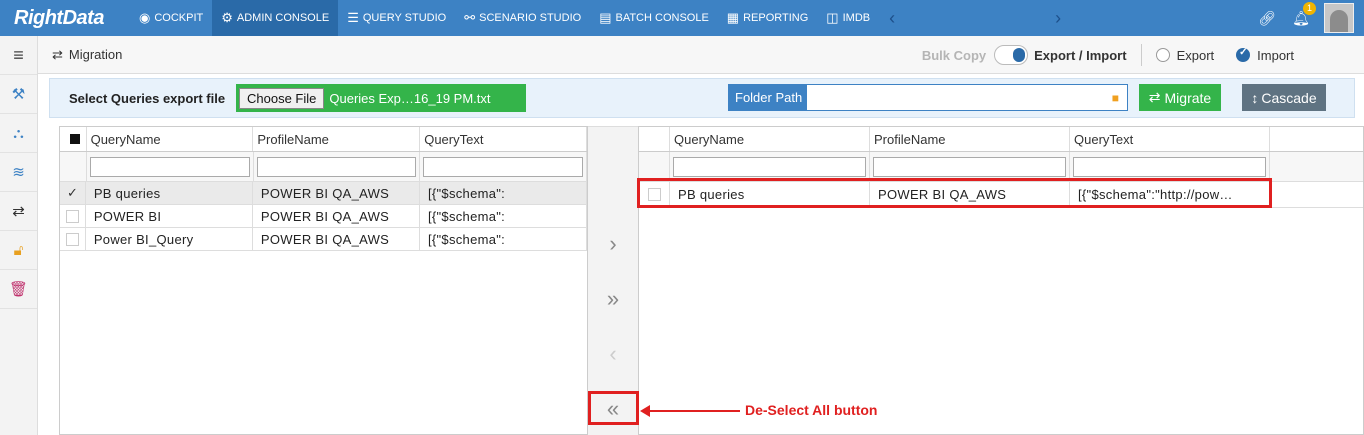 The image size is (1364, 435). Describe the element at coordinates (275, 18) in the screenshot. I see `nav-admin-console: ⚙ ADMIN CONSOLE` at that location.